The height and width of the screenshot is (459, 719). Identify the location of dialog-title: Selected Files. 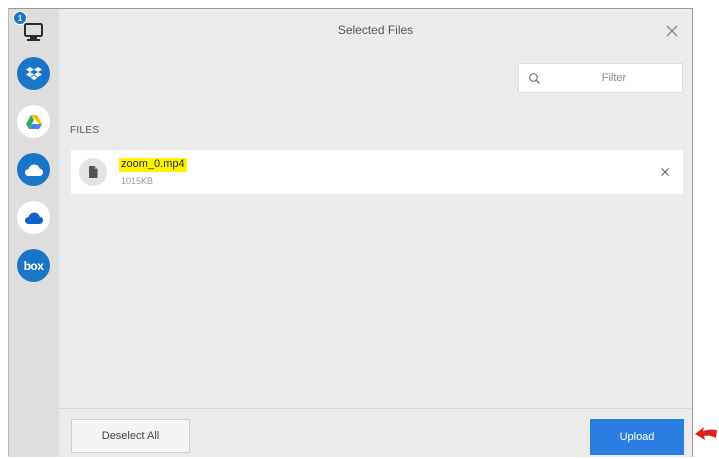
(375, 30).